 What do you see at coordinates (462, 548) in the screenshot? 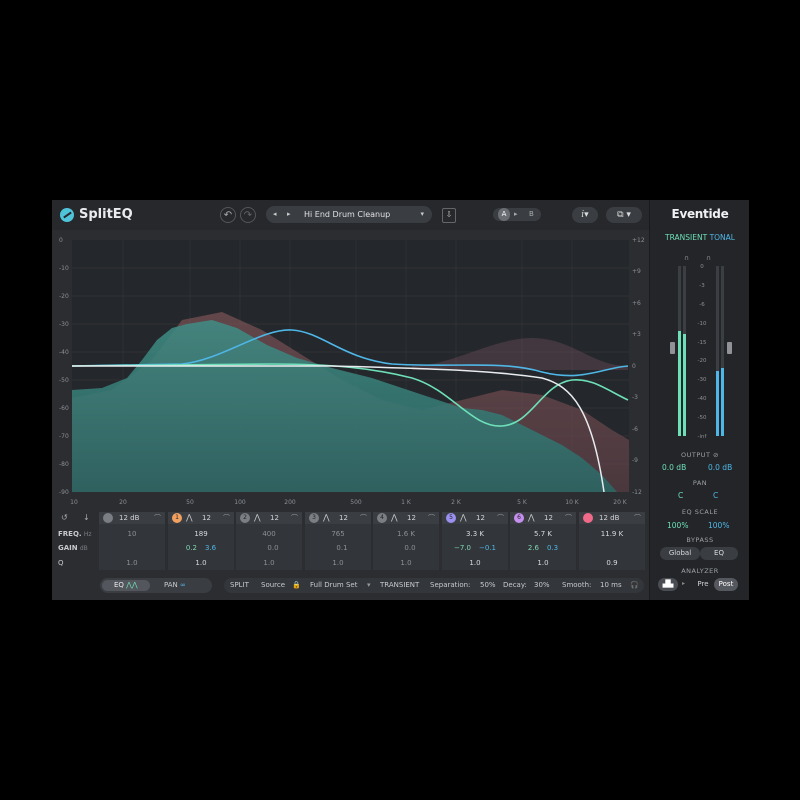
I see `band-gain-transient: −7.0` at bounding box center [462, 548].